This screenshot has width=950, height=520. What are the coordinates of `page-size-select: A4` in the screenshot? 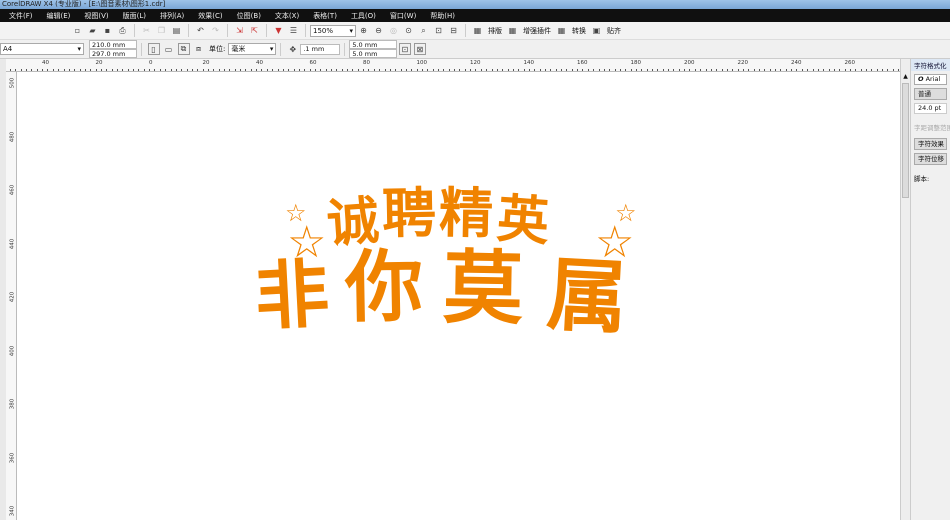 It's located at (42, 49).